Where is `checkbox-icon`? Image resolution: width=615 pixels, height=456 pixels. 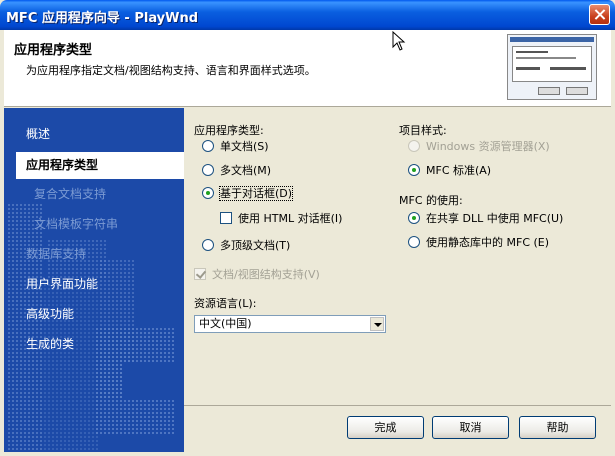 checkbox-icon is located at coordinates (226, 218).